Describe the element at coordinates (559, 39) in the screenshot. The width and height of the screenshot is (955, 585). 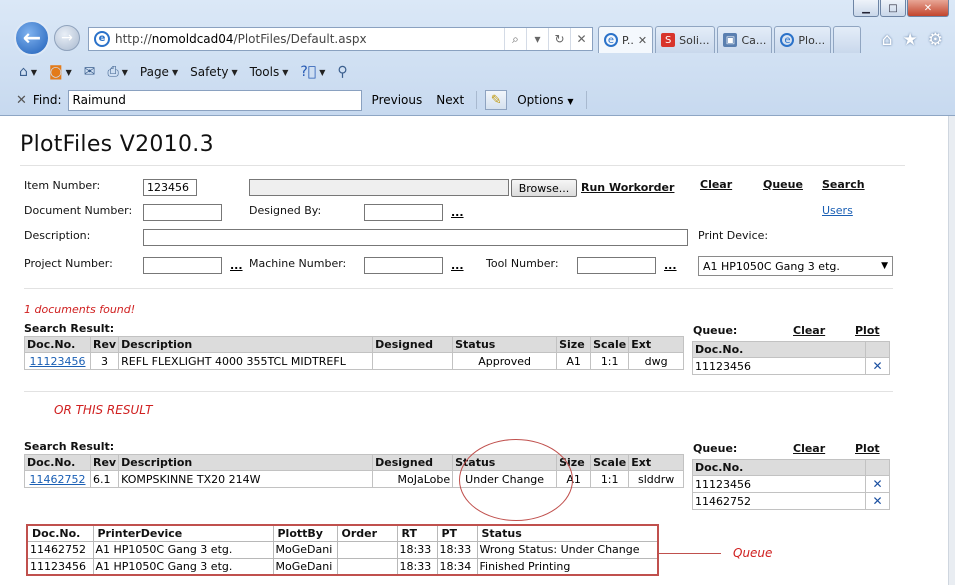
I see `refresh-icon: ↻` at that location.